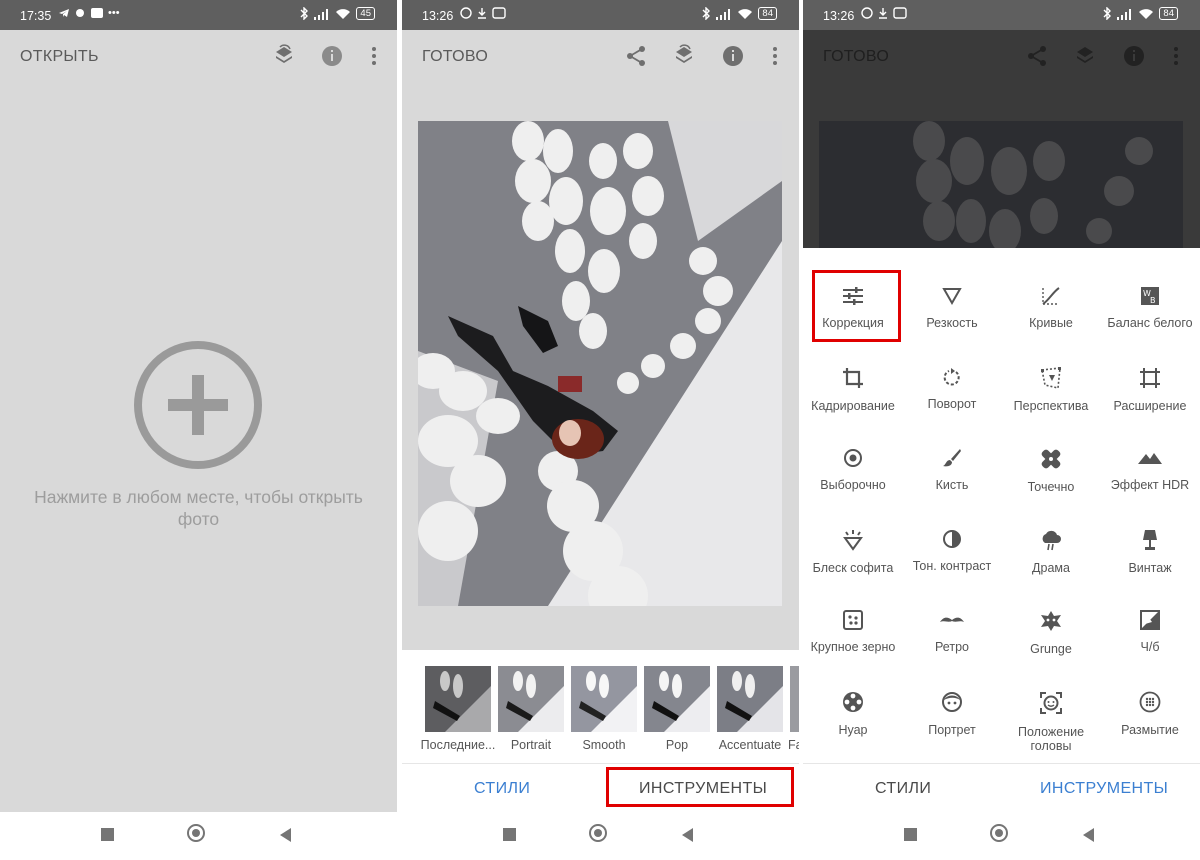 This screenshot has height=860, width=1200. I want to click on battery-level: 45, so click(365, 13).